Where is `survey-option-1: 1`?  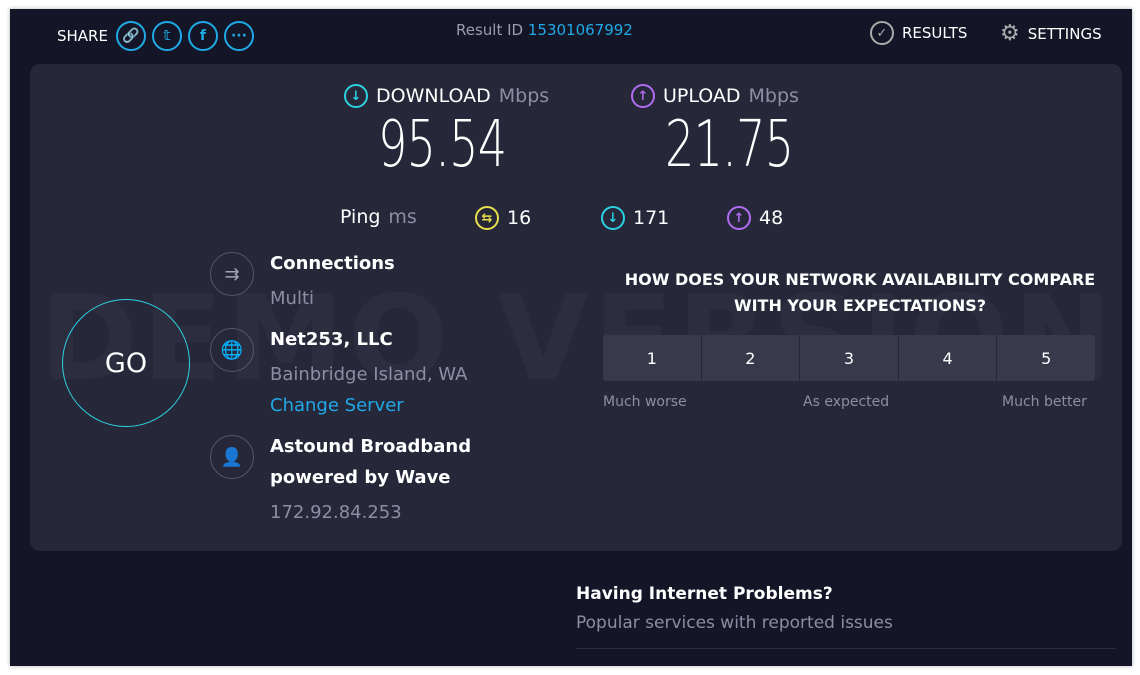
survey-option-1: 1 is located at coordinates (652, 358).